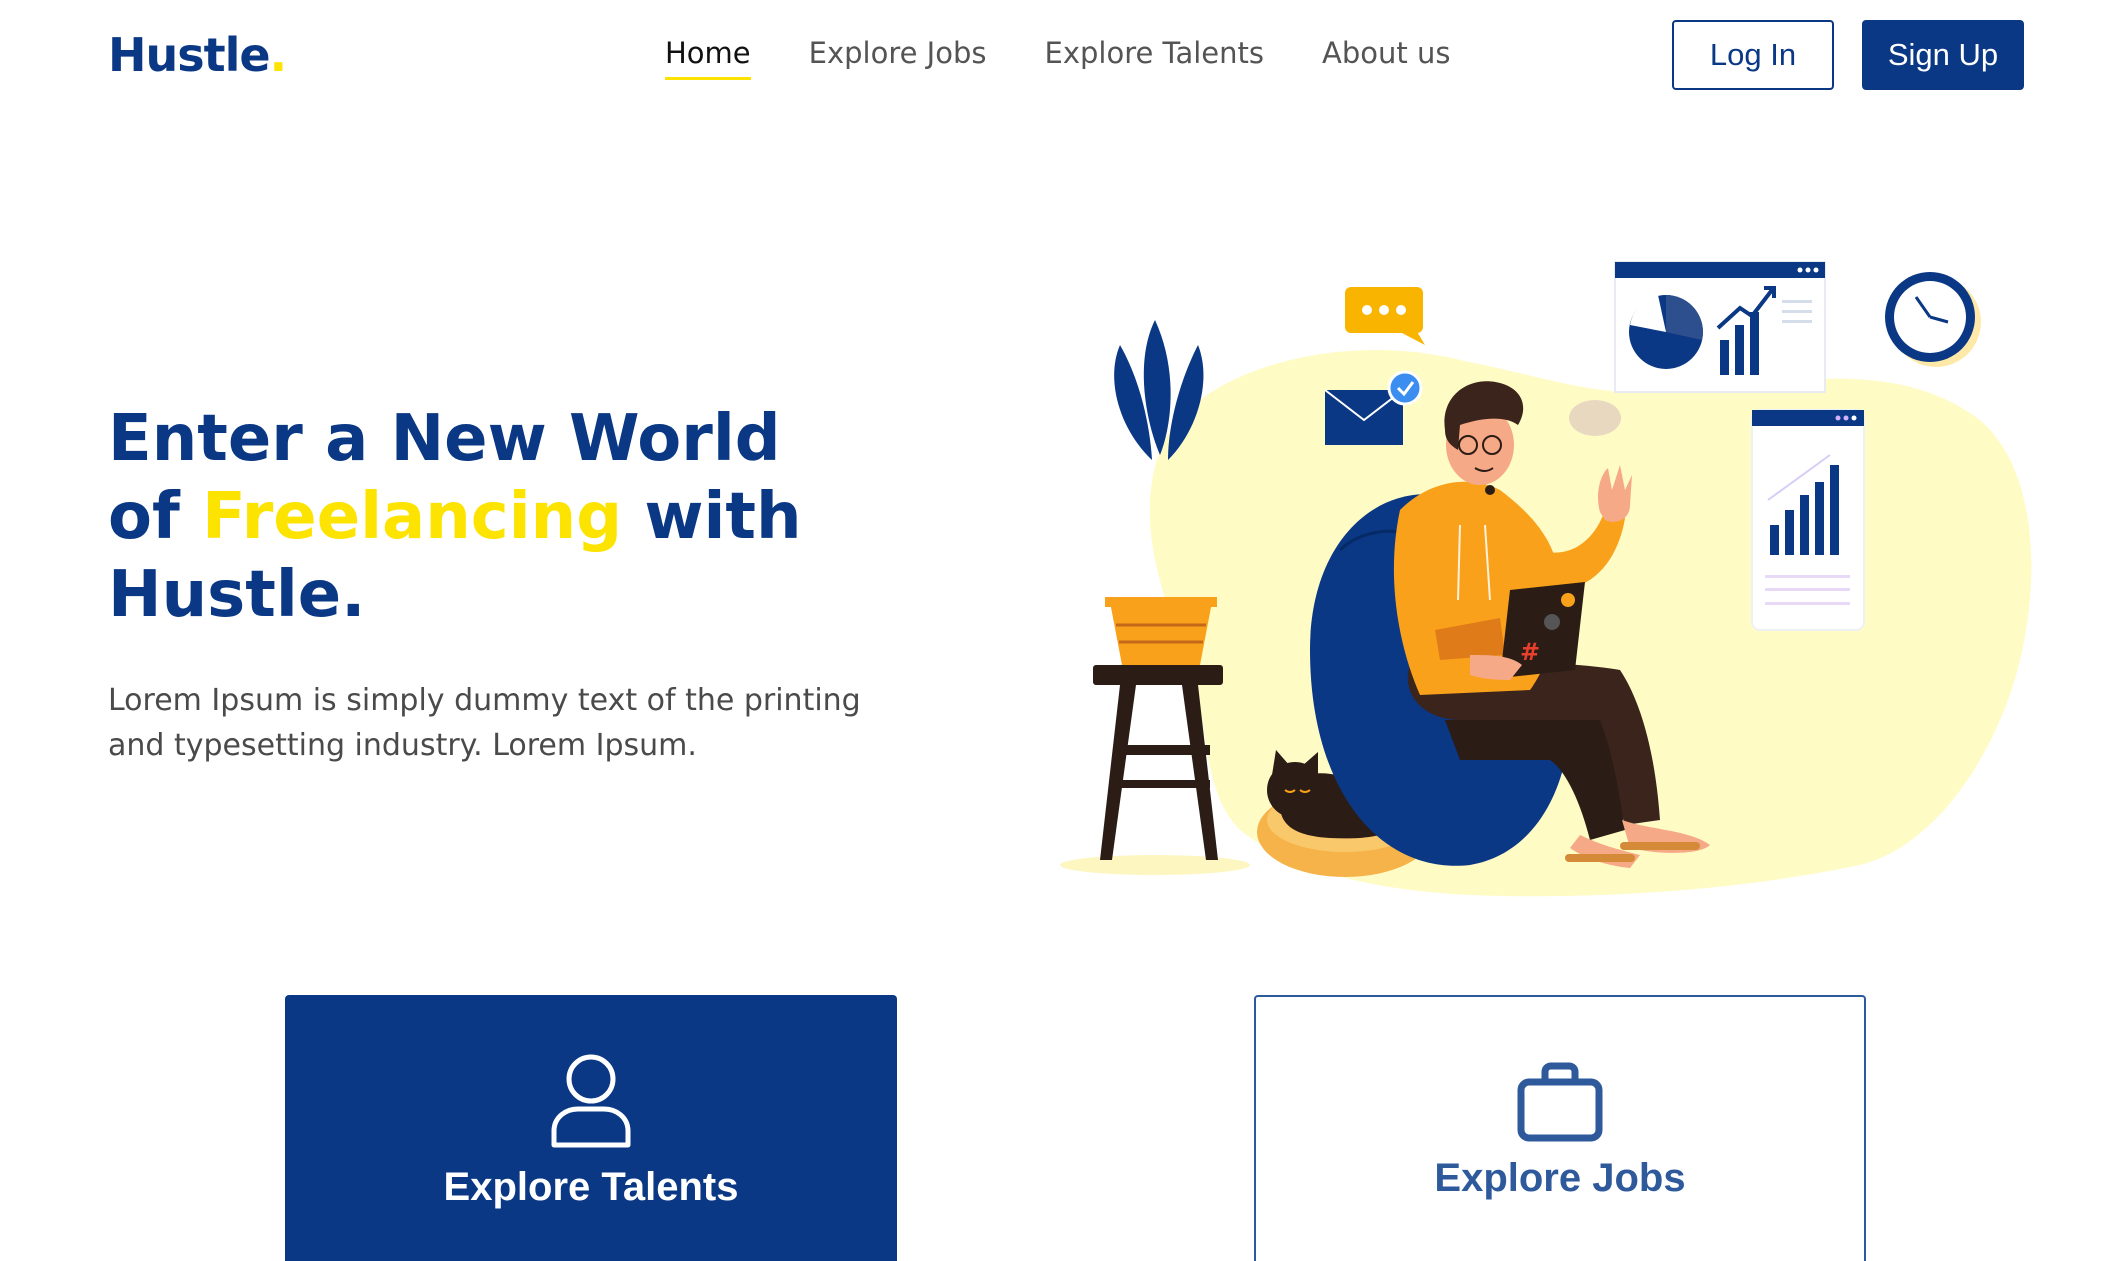 The height and width of the screenshot is (1261, 2128). I want to click on hero-title-with: with, so click(723, 517).